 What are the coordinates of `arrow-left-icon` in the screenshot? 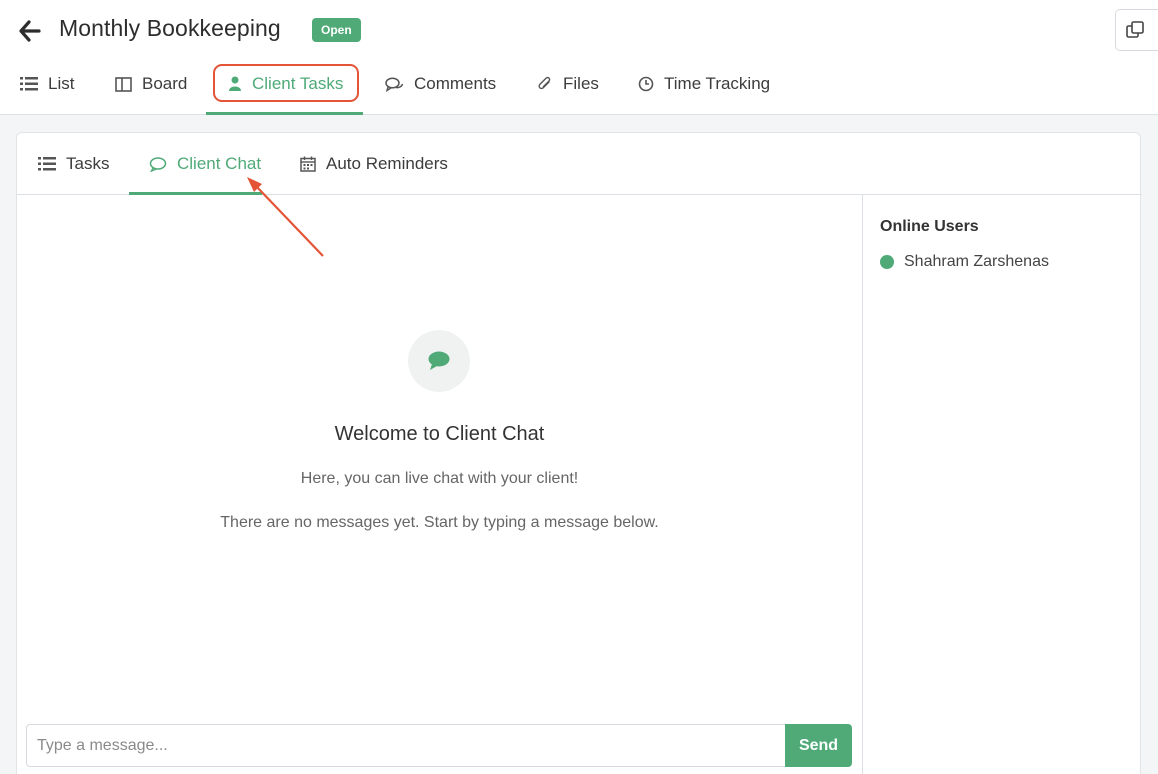 It's located at (30, 31).